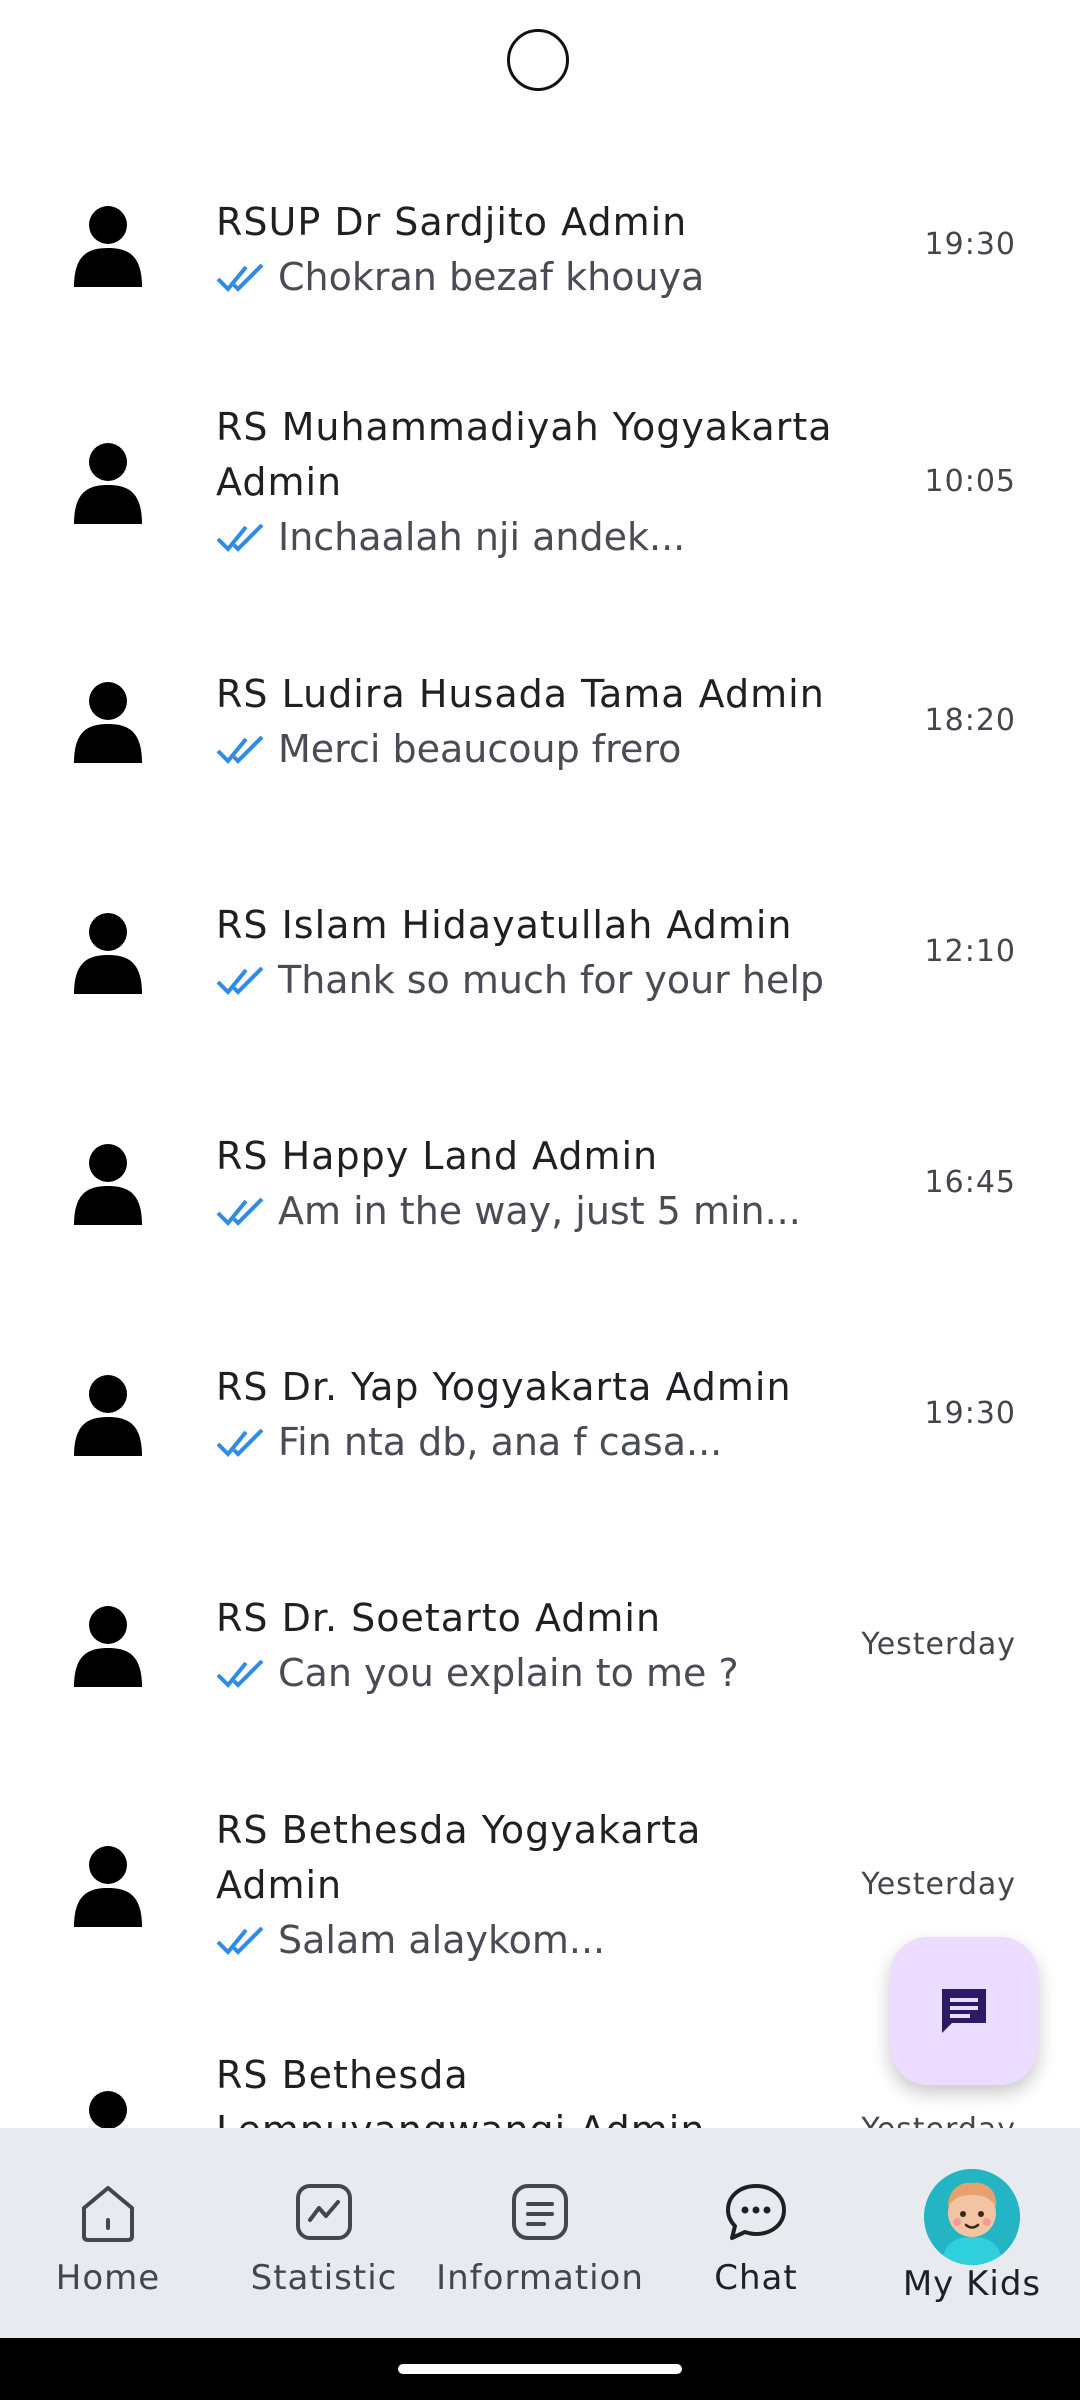 This screenshot has width=1080, height=2400. What do you see at coordinates (520, 694) in the screenshot?
I see `chat-name: RS Ludira Husada Tama Admin` at bounding box center [520, 694].